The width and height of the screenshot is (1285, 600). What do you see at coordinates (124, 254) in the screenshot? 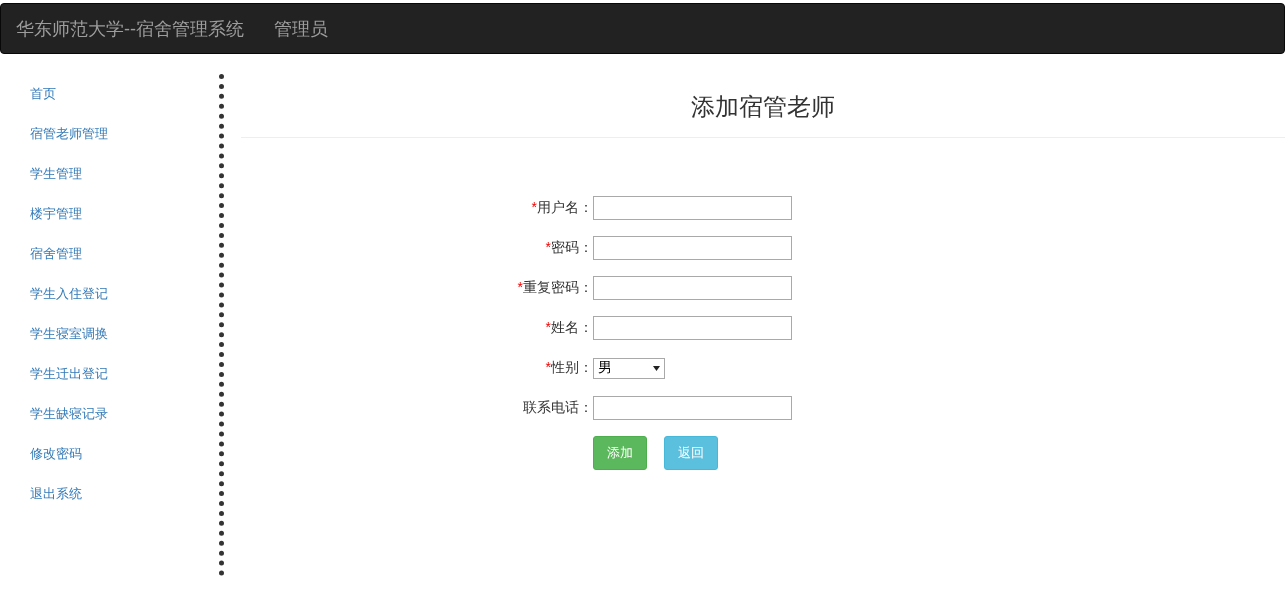
I see `sidebar-link: 宿舍管理` at bounding box center [124, 254].